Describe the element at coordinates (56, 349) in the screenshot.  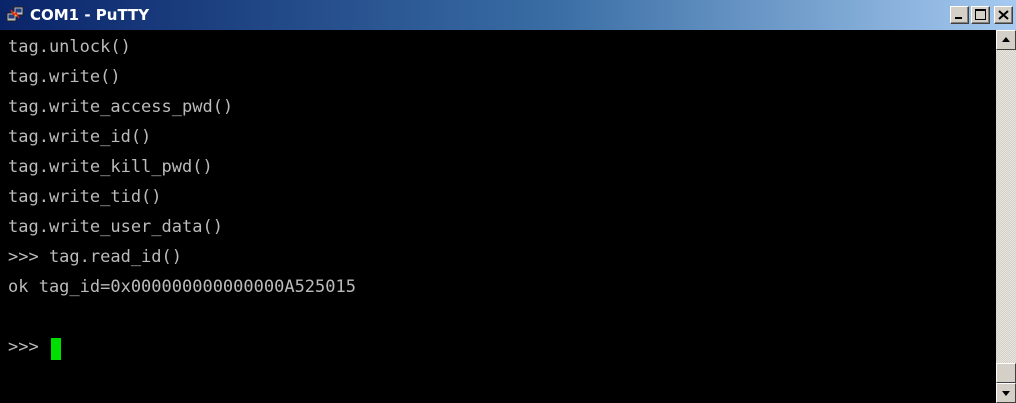
I see `terminal-cursor` at that location.